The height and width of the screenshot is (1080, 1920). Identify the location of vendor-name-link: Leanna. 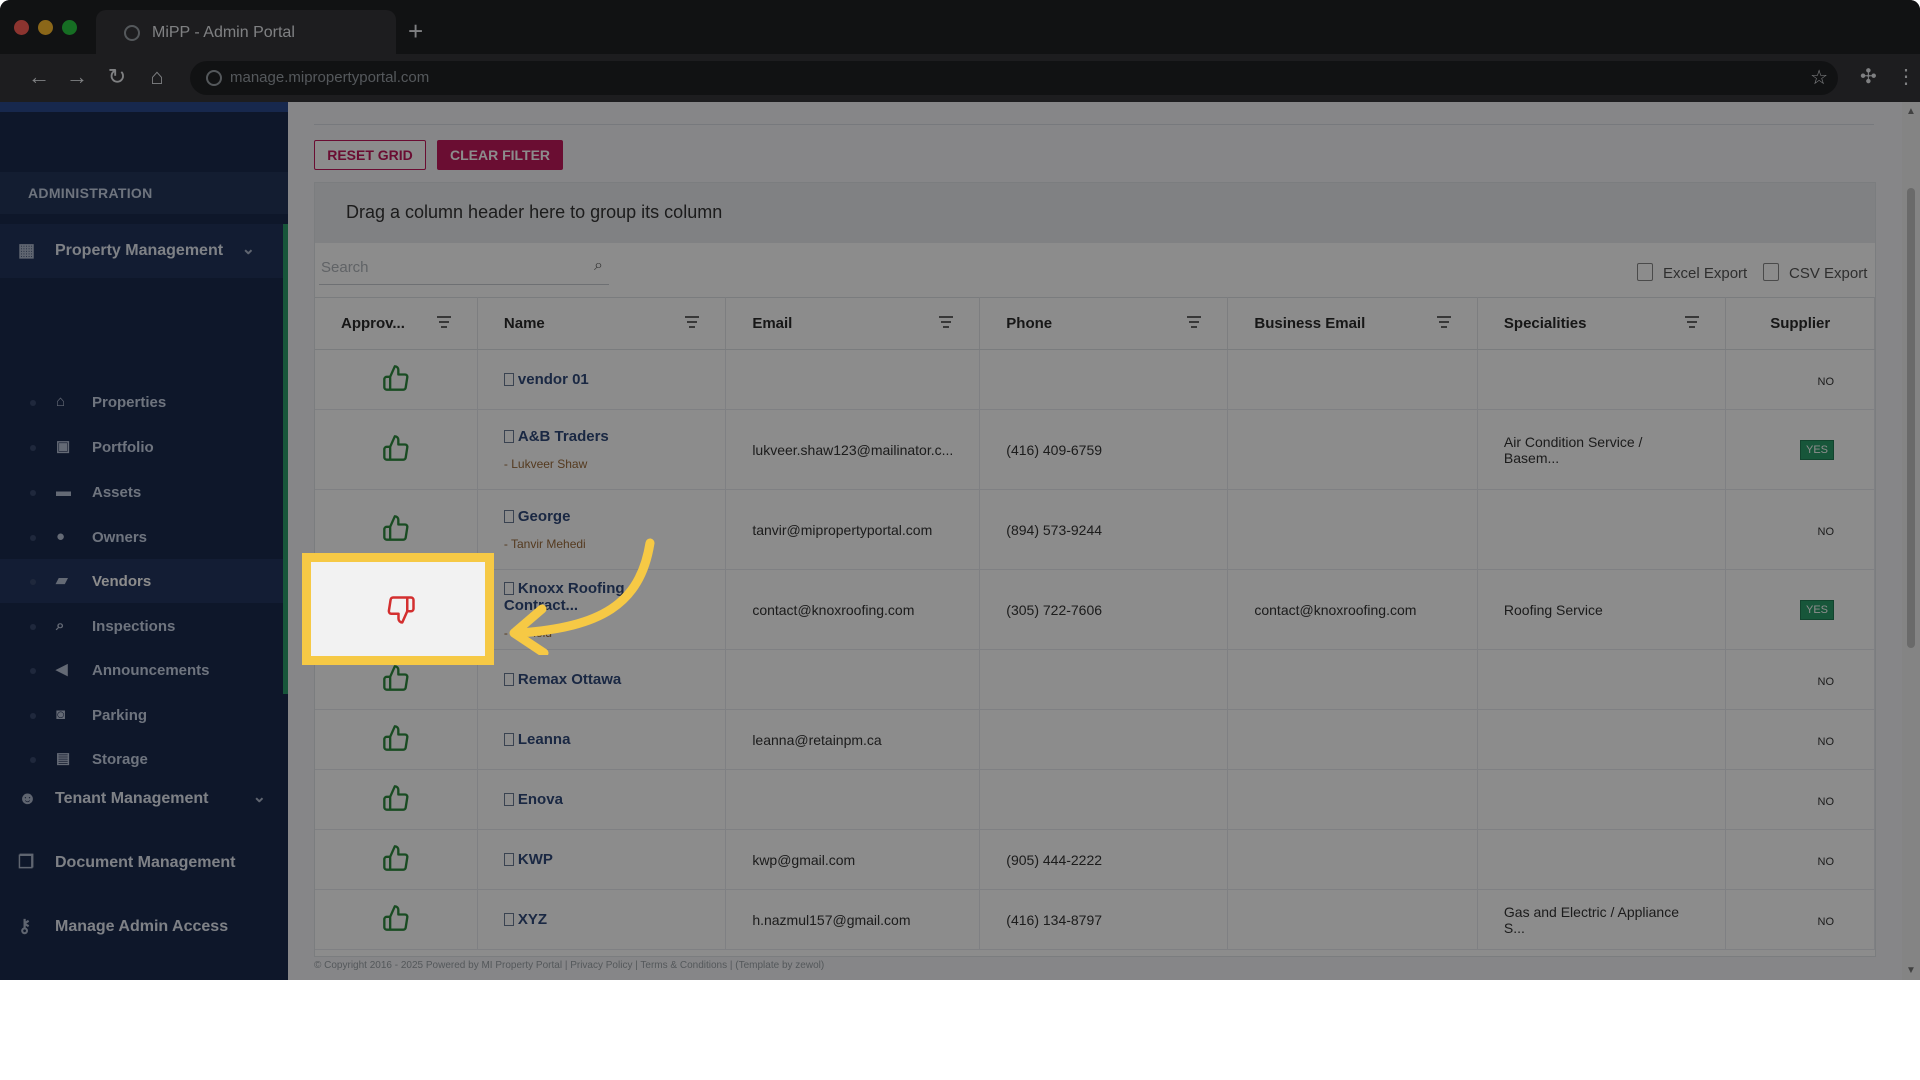
(544, 739).